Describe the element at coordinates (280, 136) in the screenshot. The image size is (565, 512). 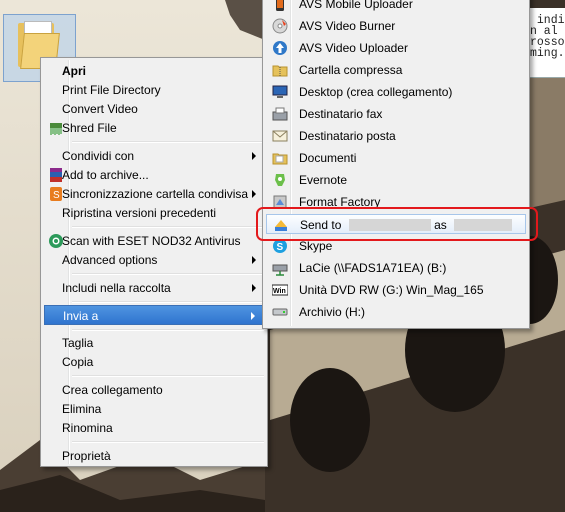
I see `mail-icon` at that location.